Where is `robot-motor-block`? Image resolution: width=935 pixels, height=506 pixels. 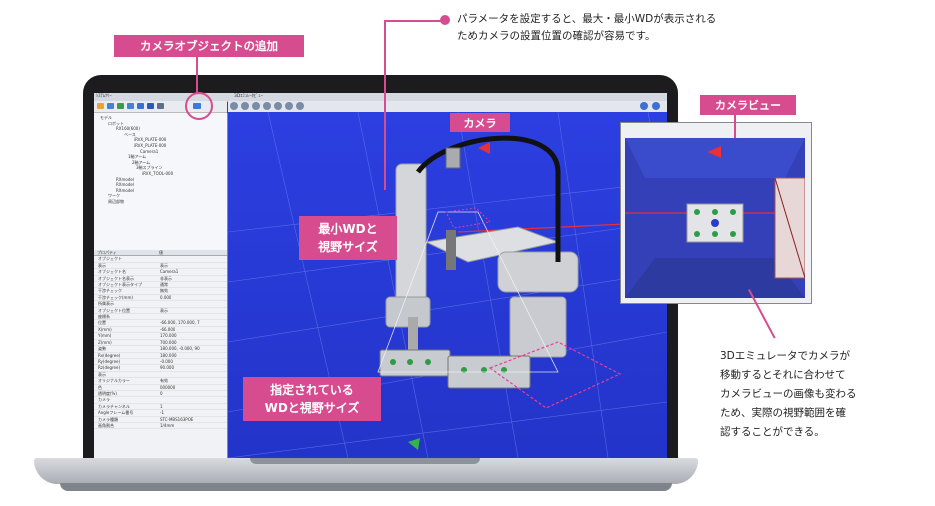
robot-motor-block is located at coordinates (538, 327).